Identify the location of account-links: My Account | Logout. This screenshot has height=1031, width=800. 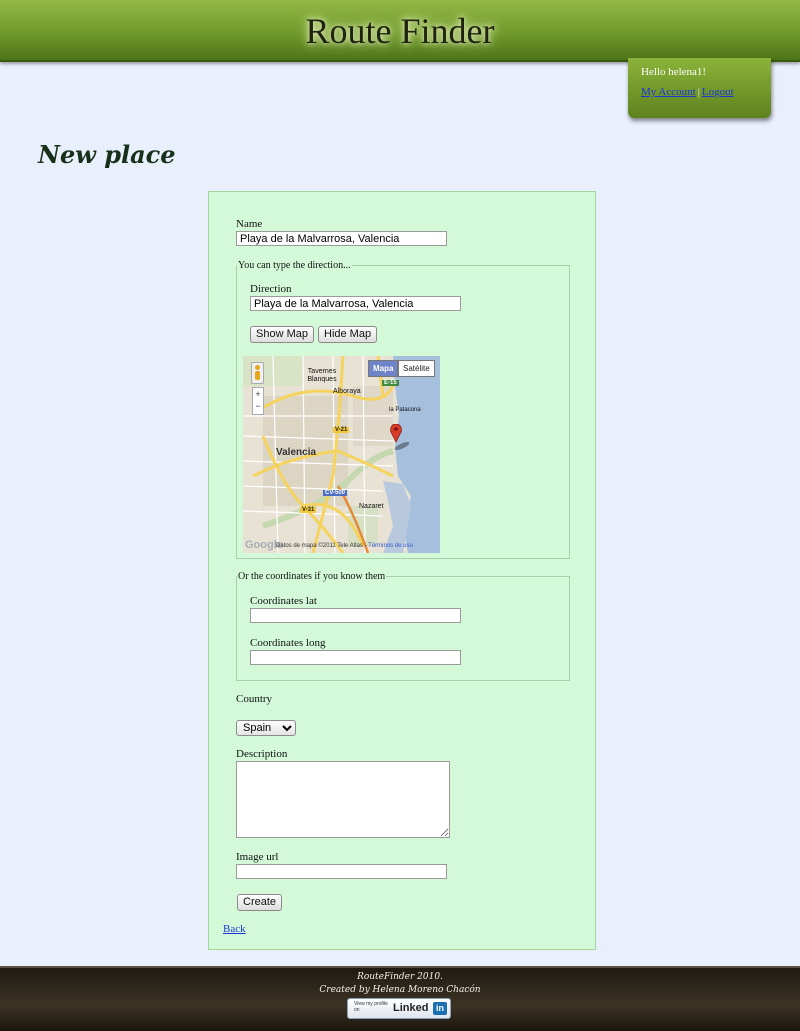
(687, 92).